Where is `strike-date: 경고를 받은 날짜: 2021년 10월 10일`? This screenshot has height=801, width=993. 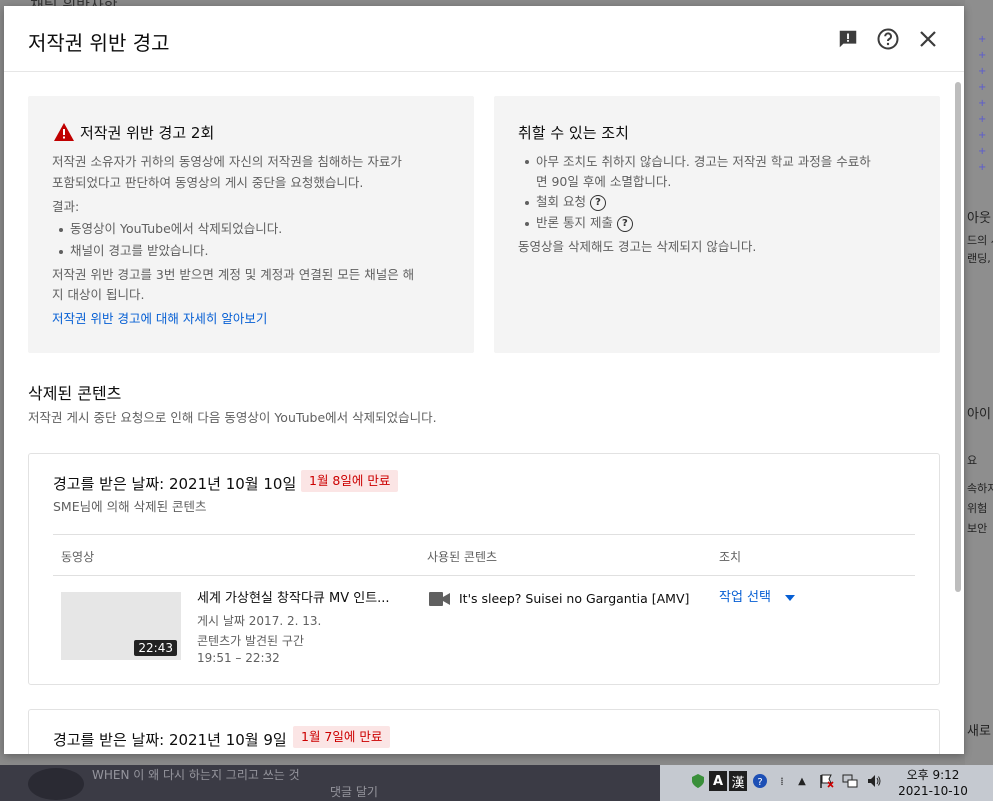 strike-date: 경고를 받은 날짜: 2021년 10월 10일 is located at coordinates (175, 484).